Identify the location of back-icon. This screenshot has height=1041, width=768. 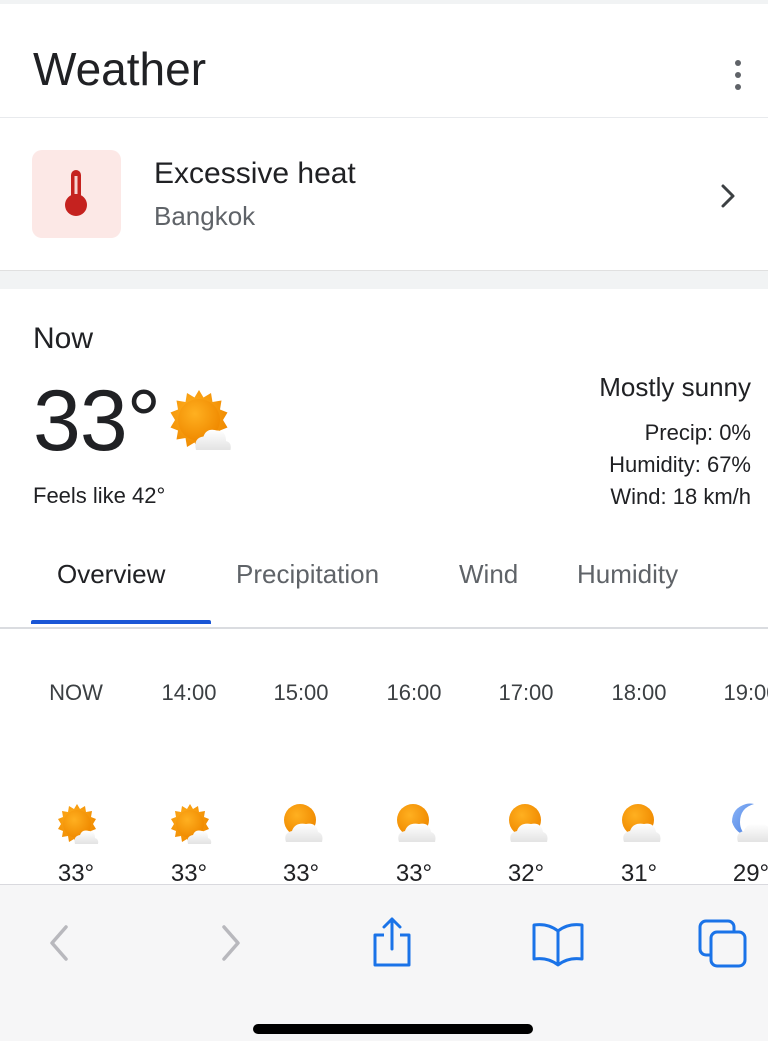
(60, 943).